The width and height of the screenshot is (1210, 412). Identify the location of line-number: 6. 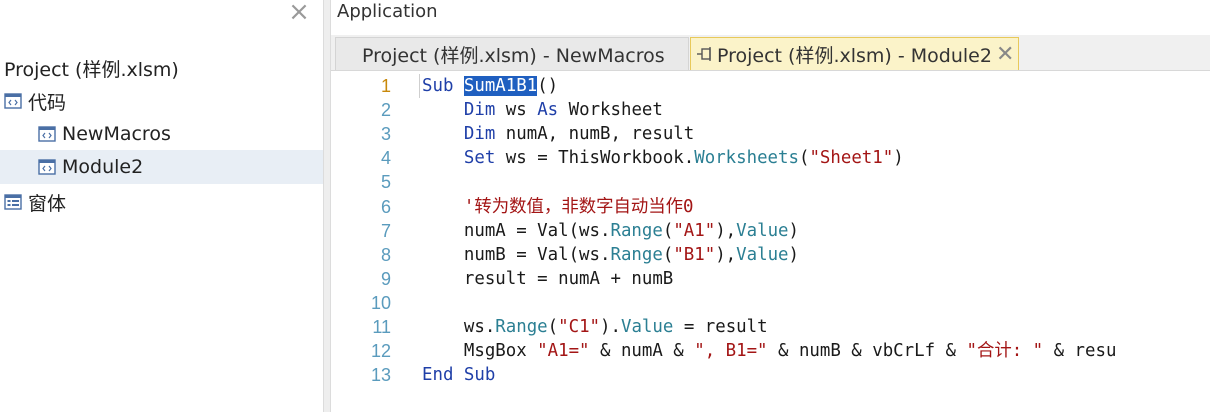
(385, 206).